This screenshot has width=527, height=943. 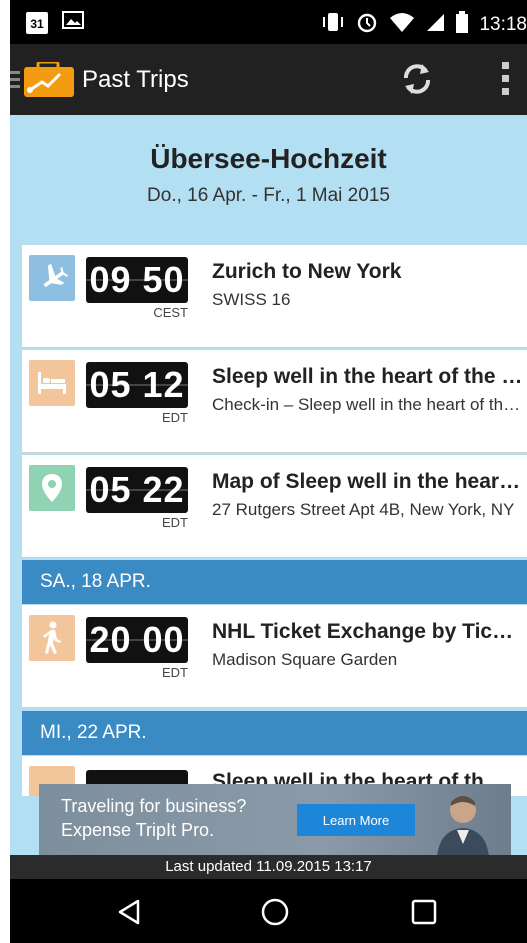 I want to click on ad-line-2: Expense TripIt Pro., so click(x=138, y=830).